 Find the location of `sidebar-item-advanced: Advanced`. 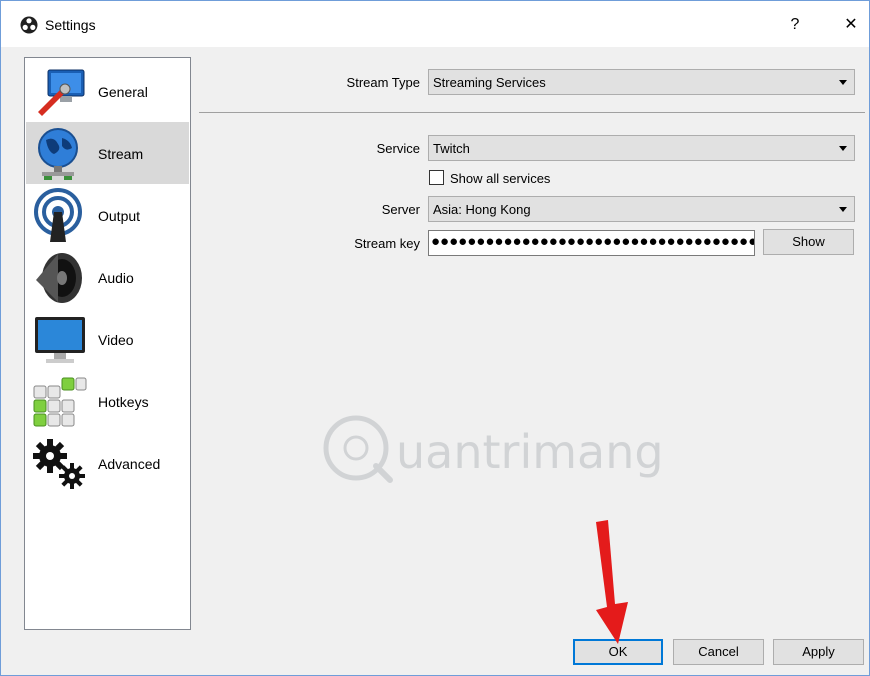

sidebar-item-advanced: Advanced is located at coordinates (107, 463).